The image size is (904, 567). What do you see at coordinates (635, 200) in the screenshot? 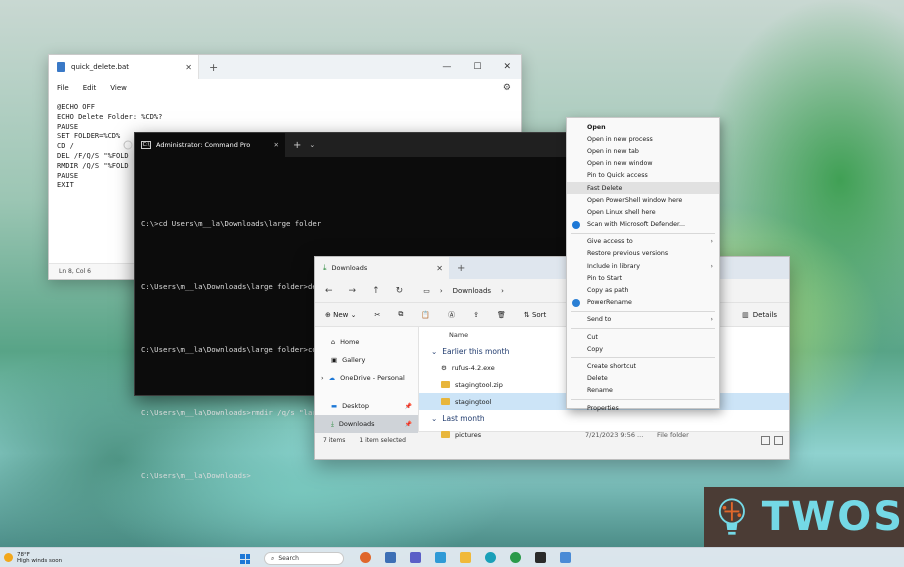
I see `menu-item-label: Open PowerShell window here` at bounding box center [635, 200].